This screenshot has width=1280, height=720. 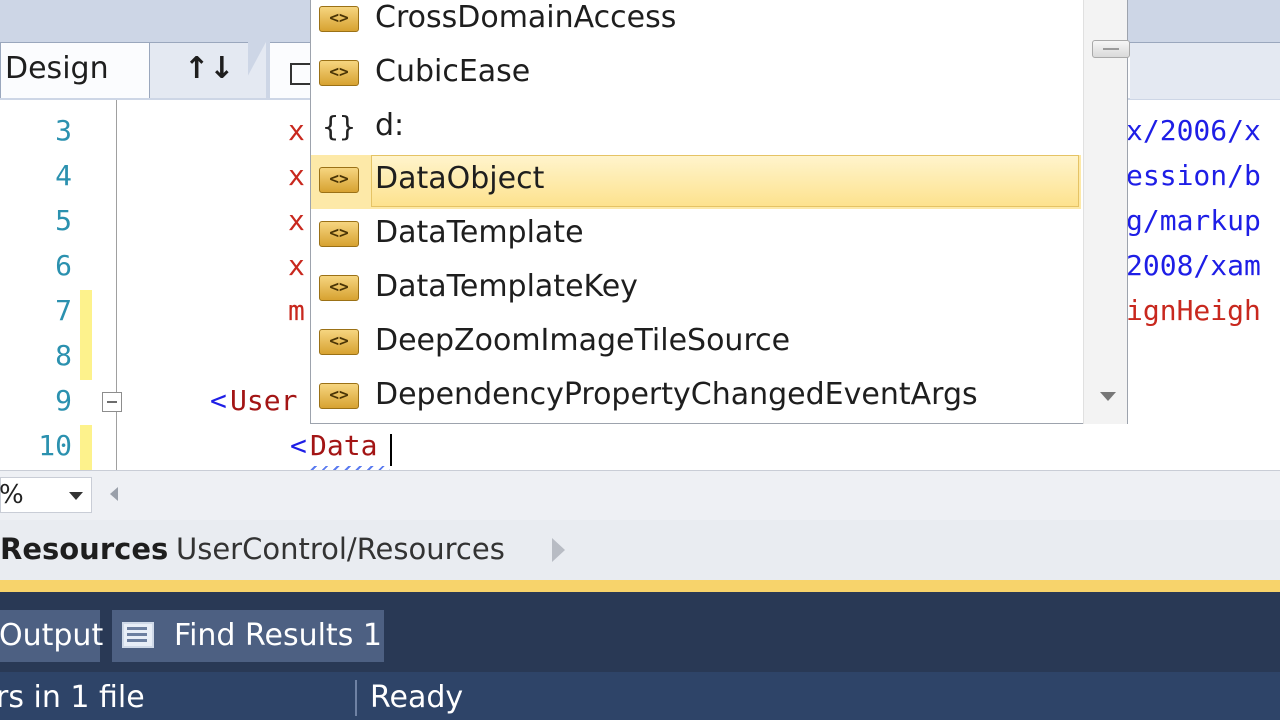 I want to click on code-text: g/markup, so click(x=1193, y=220).